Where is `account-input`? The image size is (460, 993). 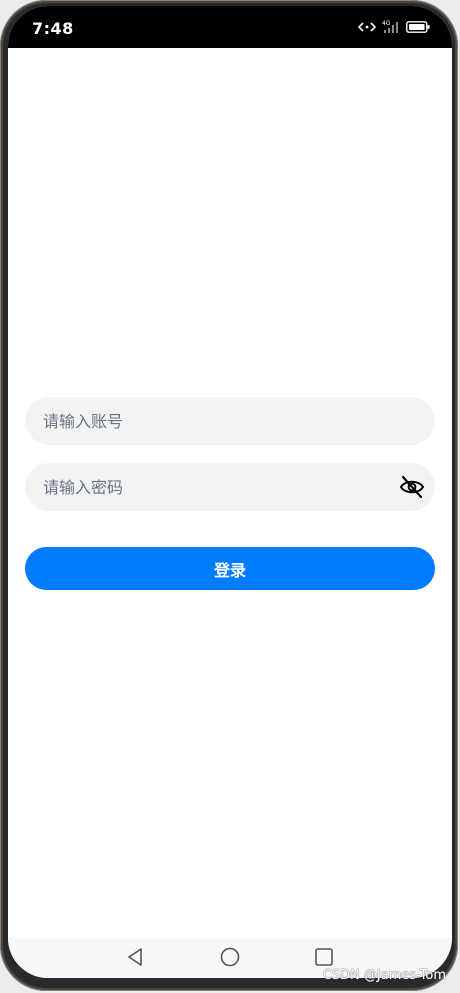
account-input is located at coordinates (230, 421).